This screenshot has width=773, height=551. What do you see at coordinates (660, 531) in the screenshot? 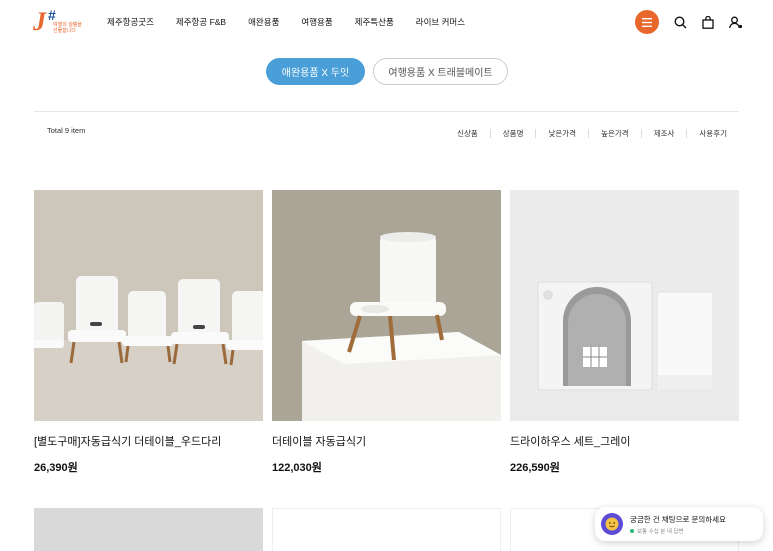
I see `chat-status-text: 보통 수십 분 내 답변` at bounding box center [660, 531].